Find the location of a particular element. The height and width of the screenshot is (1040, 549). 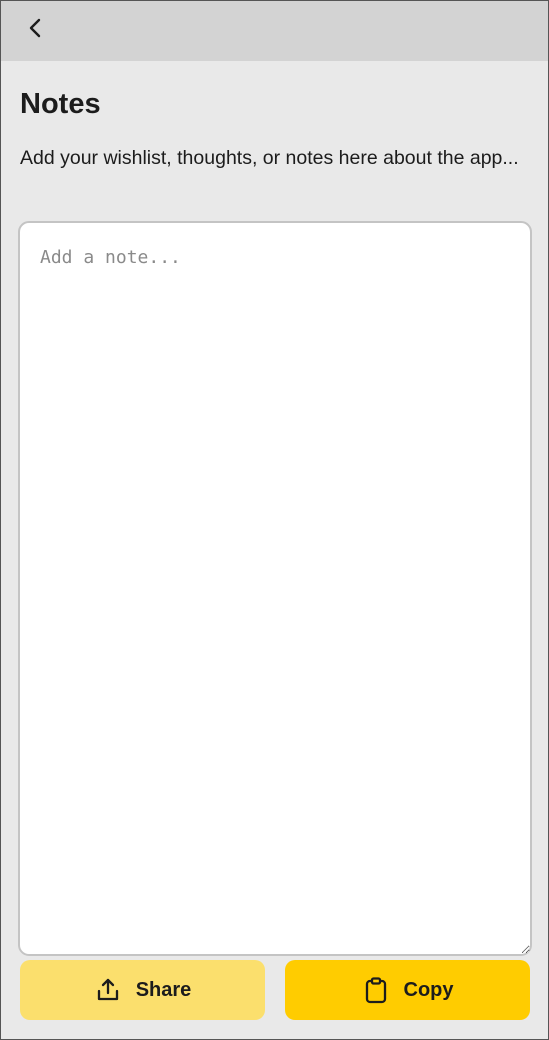

clipboard-icon is located at coordinates (376, 990).